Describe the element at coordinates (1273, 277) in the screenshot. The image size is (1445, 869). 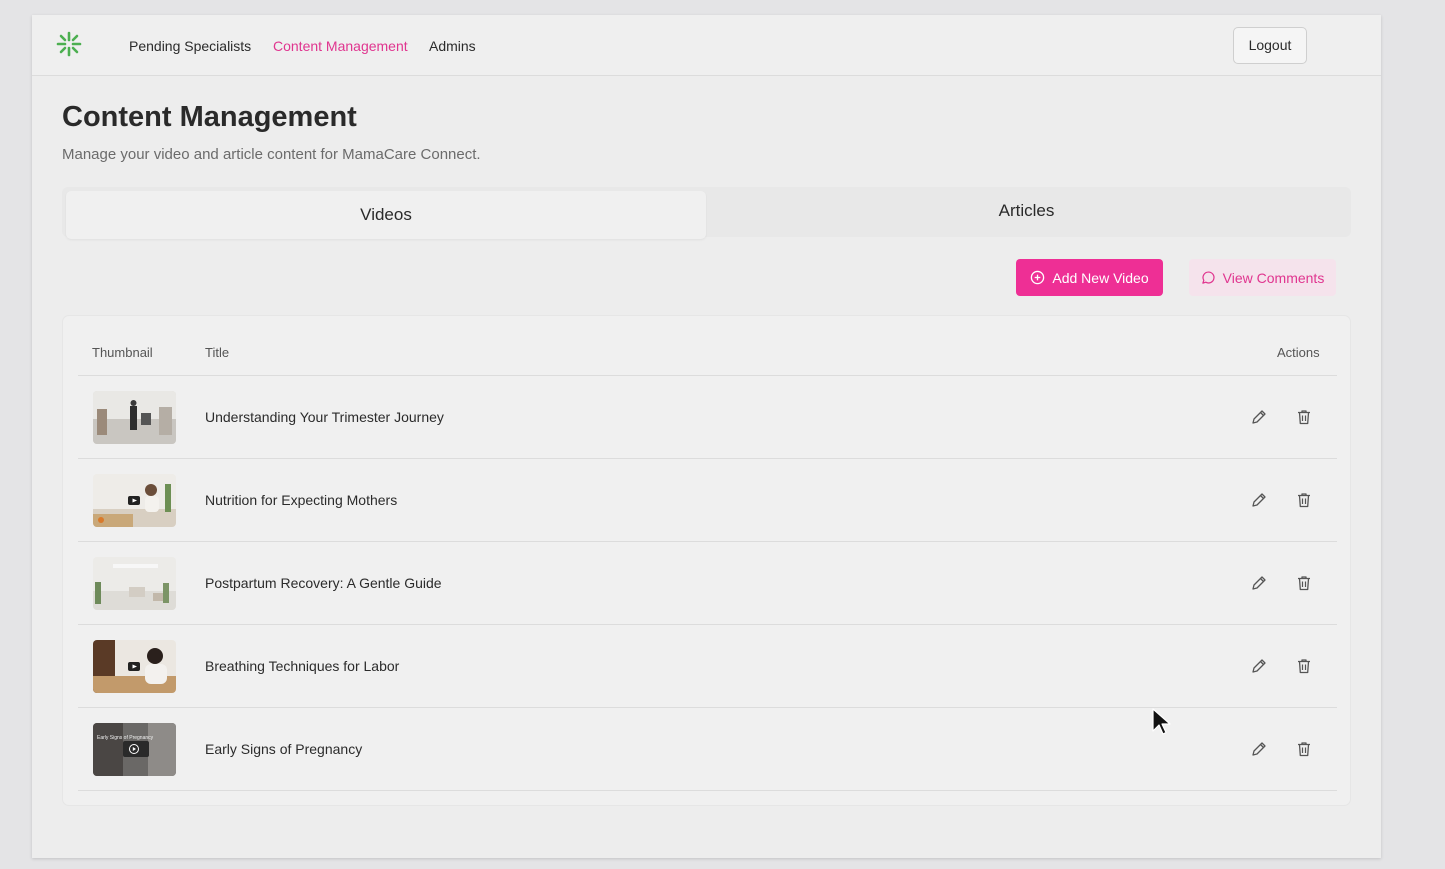
I see `view-comments-label: View Comments` at that location.